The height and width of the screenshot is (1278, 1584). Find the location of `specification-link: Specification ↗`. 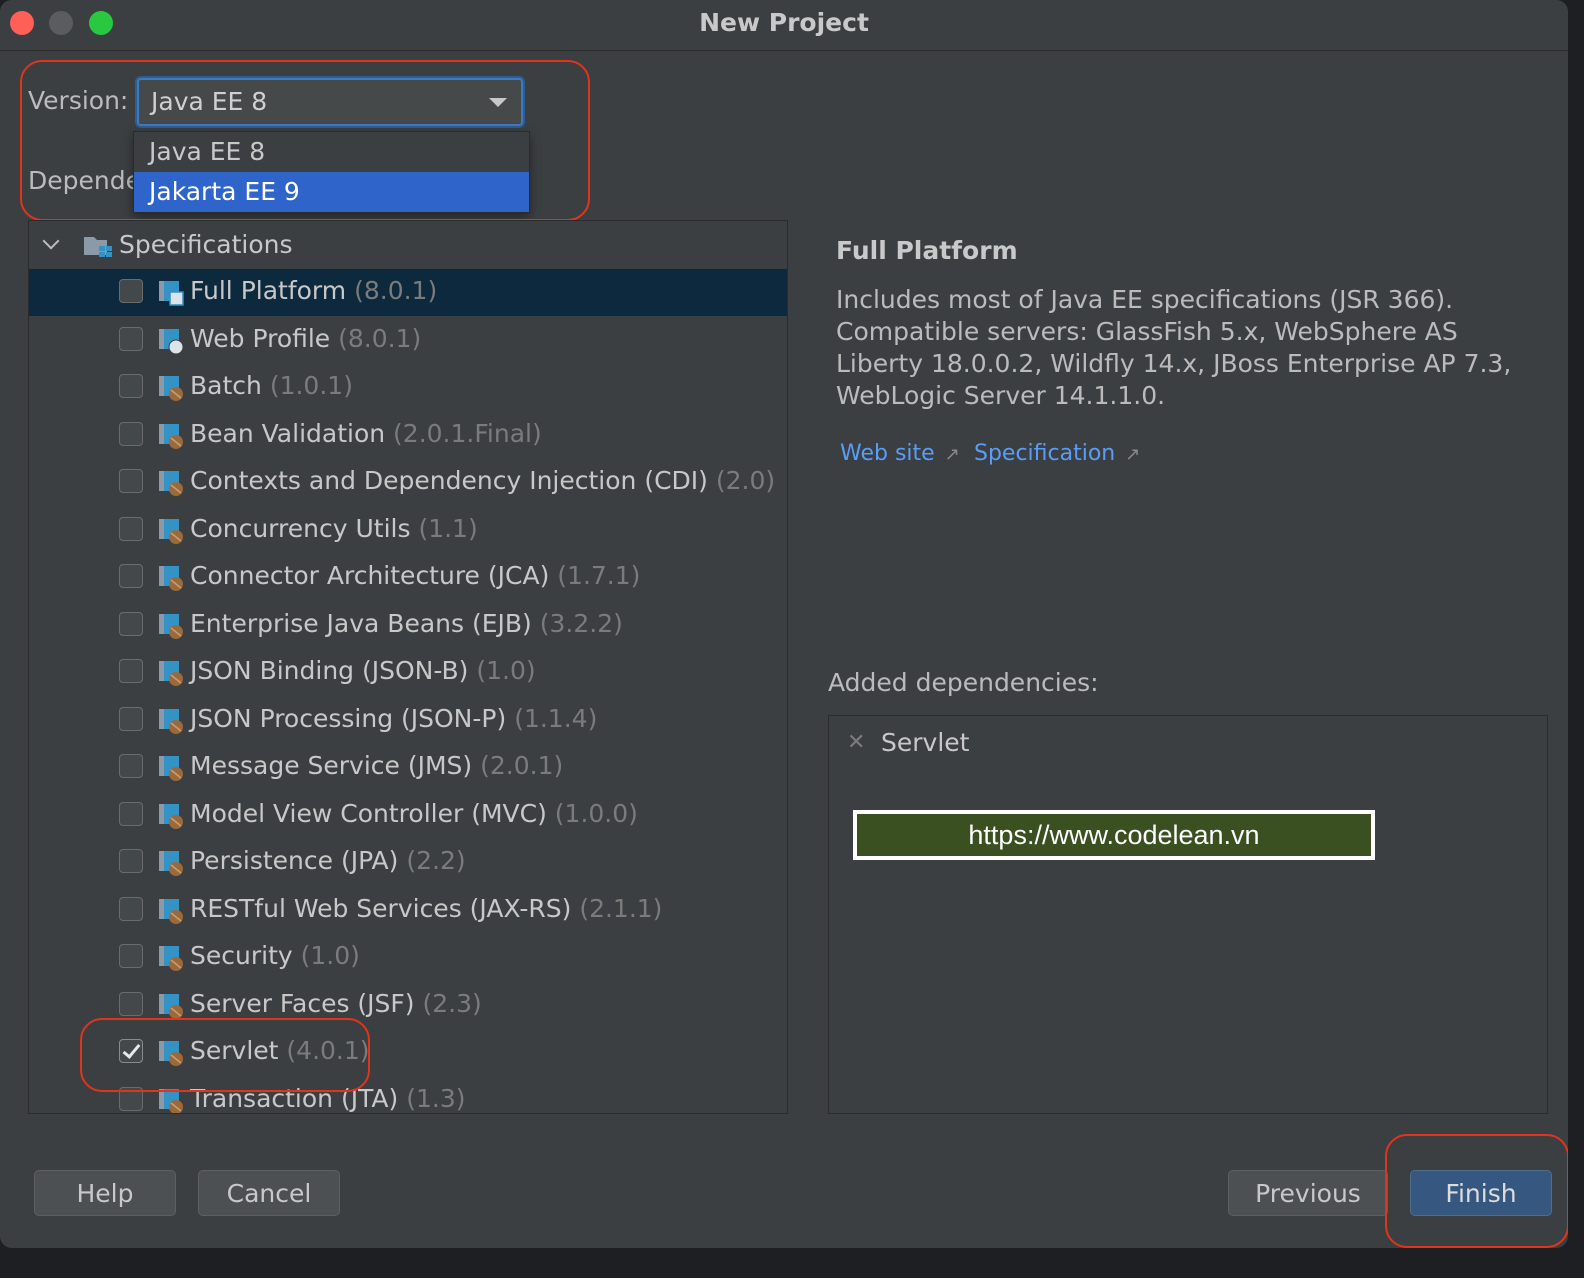

specification-link: Specification ↗ is located at coordinates (1057, 453).